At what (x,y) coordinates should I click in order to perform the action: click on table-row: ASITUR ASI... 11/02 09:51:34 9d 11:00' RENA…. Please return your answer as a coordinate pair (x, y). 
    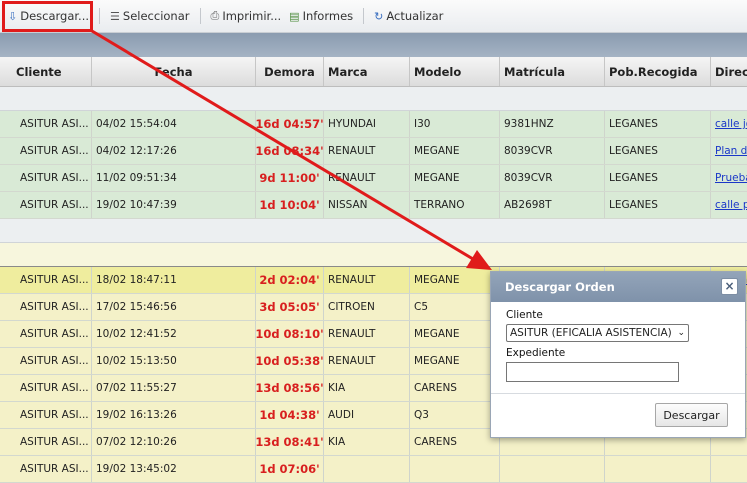
    Looking at the image, I should click on (373, 178).